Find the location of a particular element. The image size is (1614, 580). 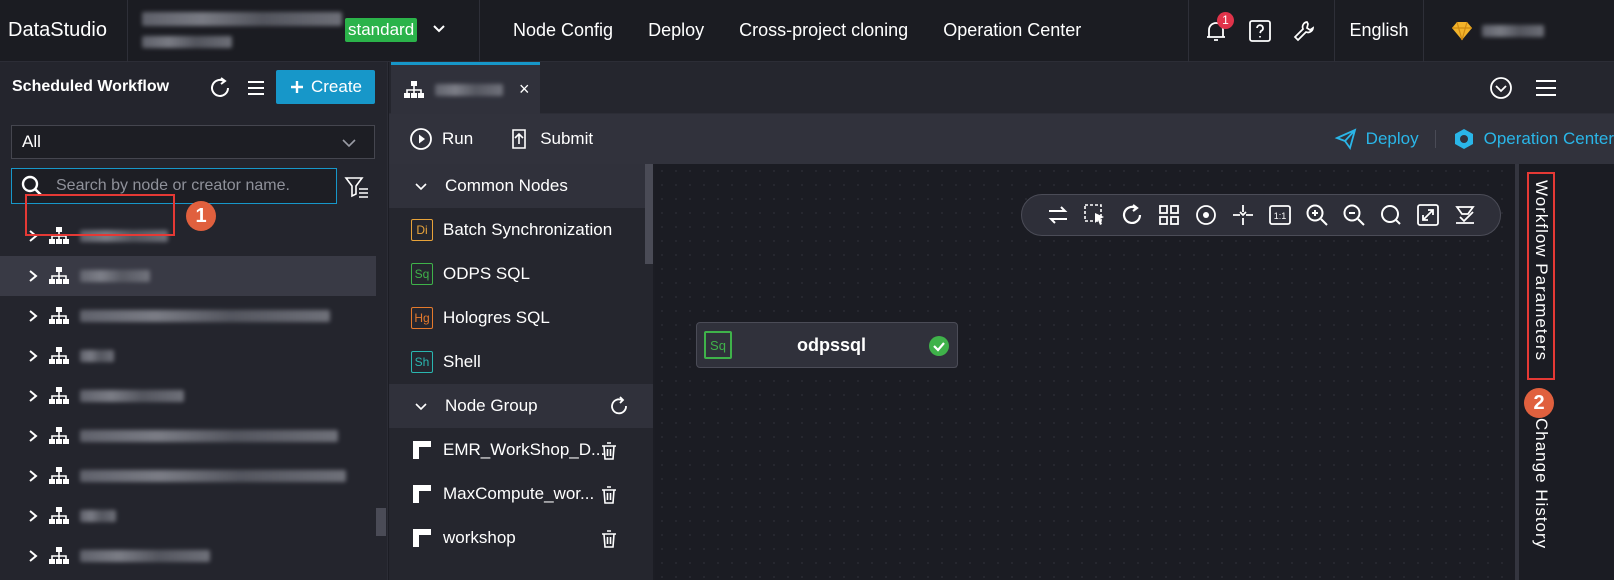

callout-1: 1 is located at coordinates (201, 216).